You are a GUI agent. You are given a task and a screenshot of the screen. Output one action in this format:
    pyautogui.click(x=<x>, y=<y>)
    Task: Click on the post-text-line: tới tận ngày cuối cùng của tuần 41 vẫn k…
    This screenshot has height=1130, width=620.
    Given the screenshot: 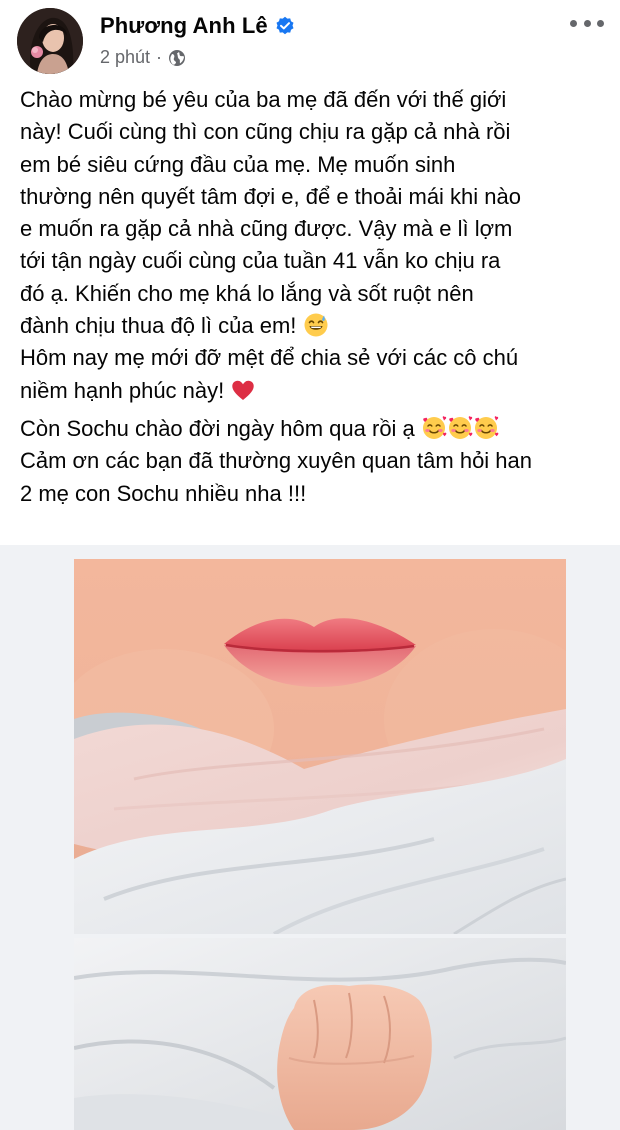 What is the action you would take?
    pyautogui.click(x=260, y=261)
    